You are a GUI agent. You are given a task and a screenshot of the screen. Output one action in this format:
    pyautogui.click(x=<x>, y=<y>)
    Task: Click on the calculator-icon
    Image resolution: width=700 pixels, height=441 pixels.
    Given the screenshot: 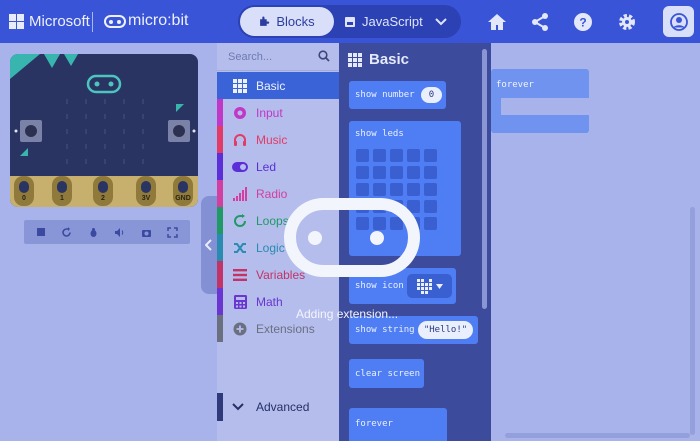 What is the action you would take?
    pyautogui.click(x=240, y=301)
    